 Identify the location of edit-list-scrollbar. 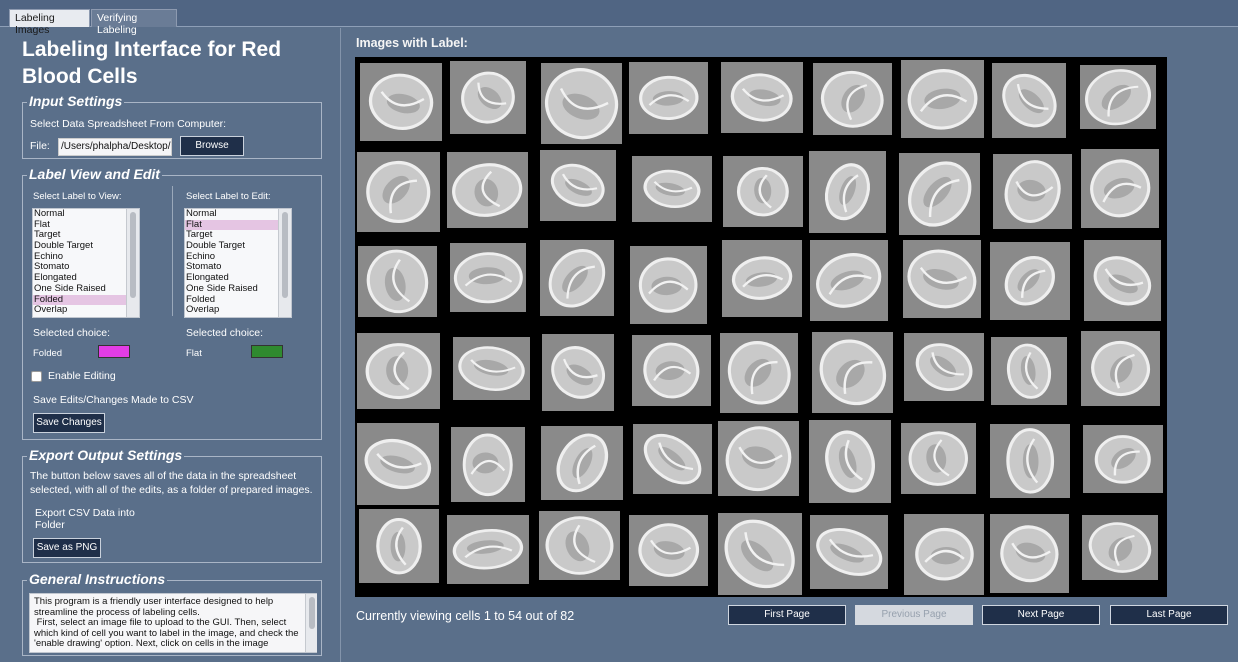
(284, 263).